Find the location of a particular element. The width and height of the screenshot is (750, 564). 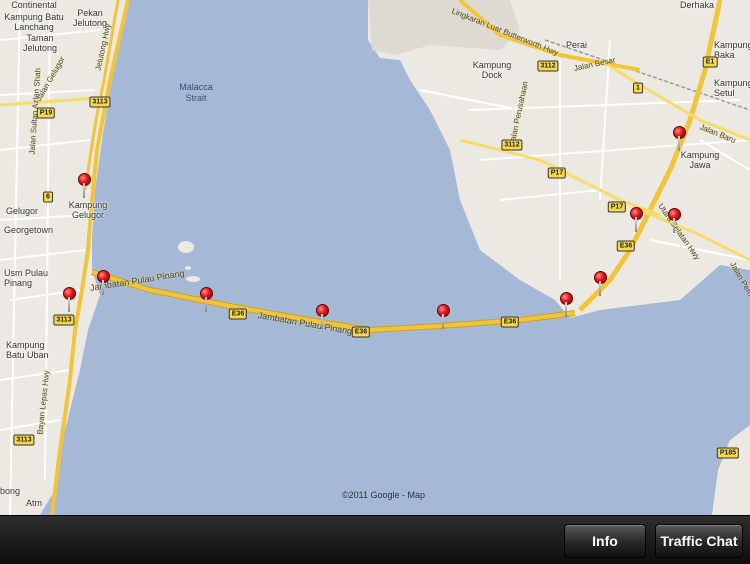

place-atm: Atm is located at coordinates (34, 503).